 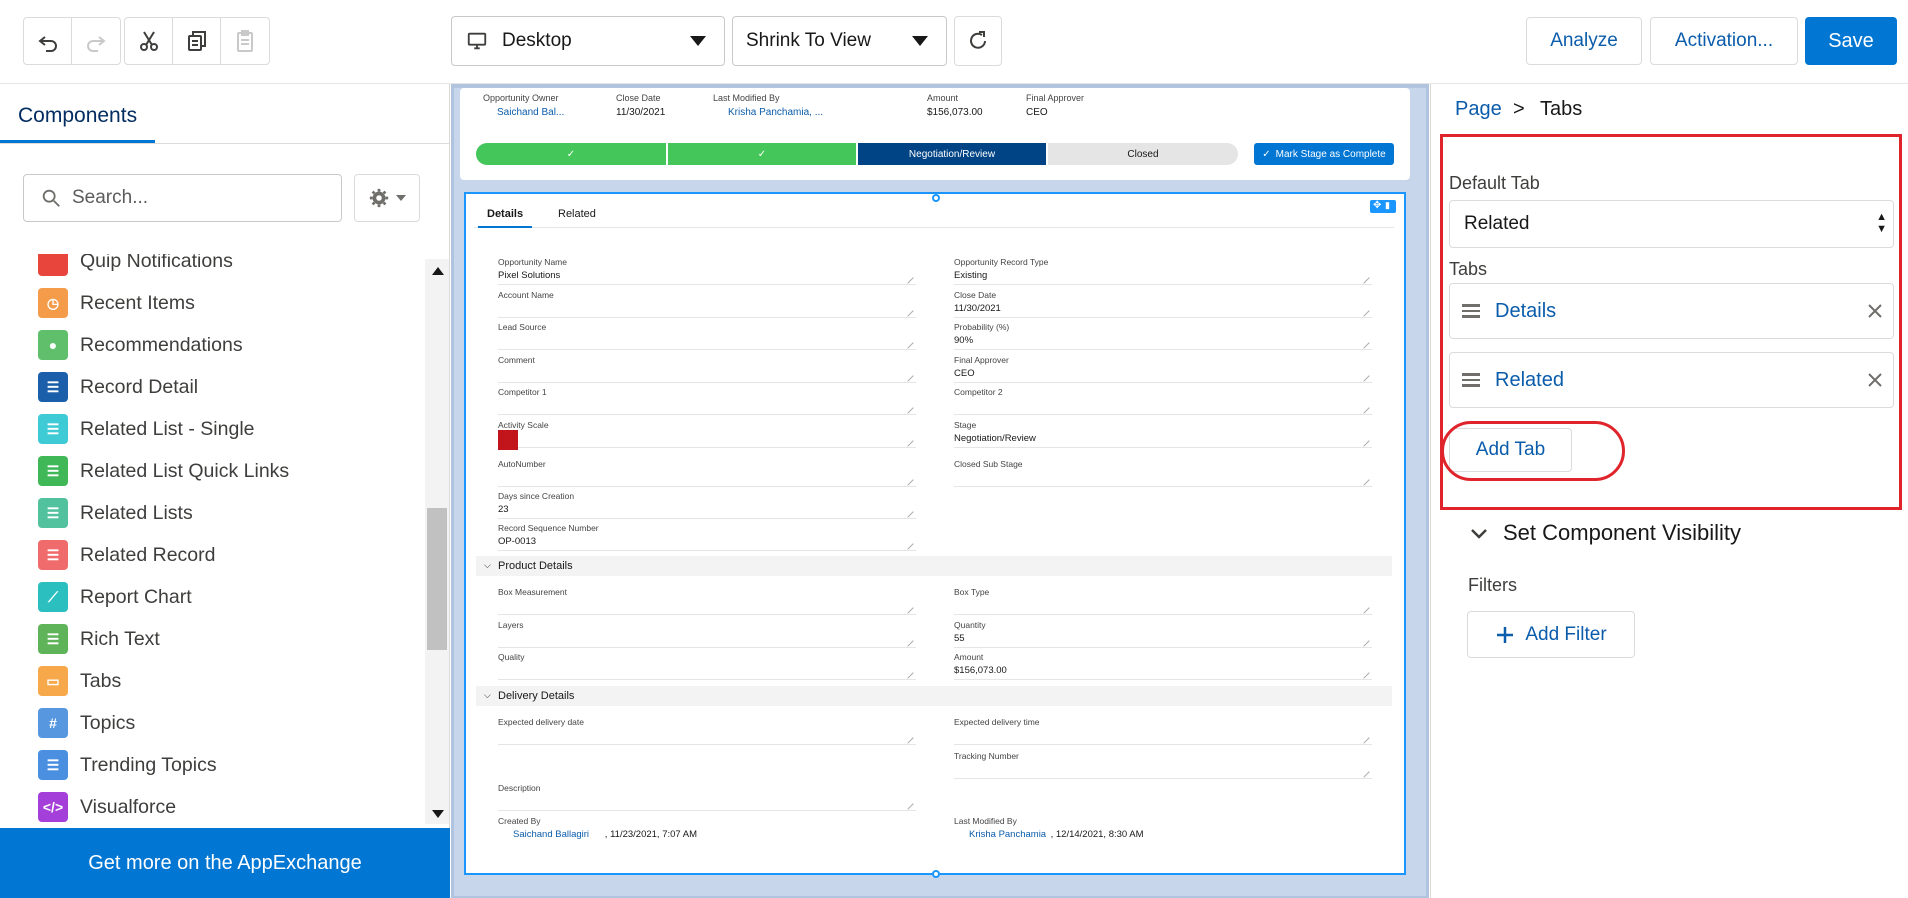 What do you see at coordinates (1851, 41) in the screenshot?
I see `save-button: Save` at bounding box center [1851, 41].